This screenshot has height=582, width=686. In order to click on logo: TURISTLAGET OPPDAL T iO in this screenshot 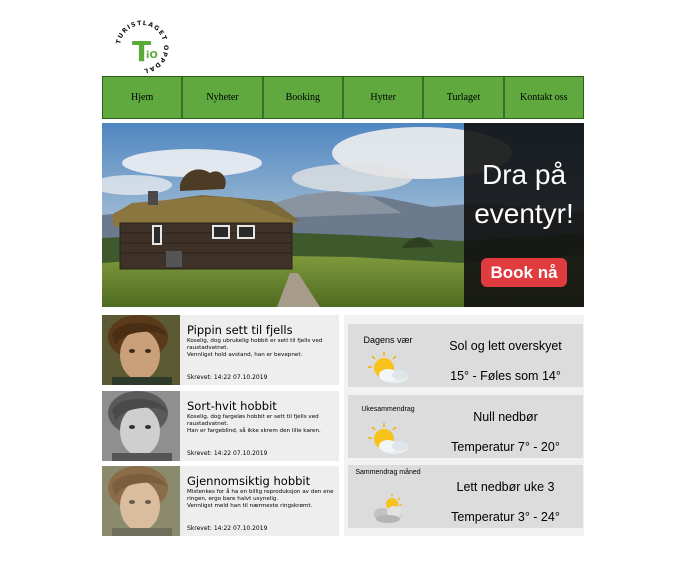, I will do `click(142, 47)`.